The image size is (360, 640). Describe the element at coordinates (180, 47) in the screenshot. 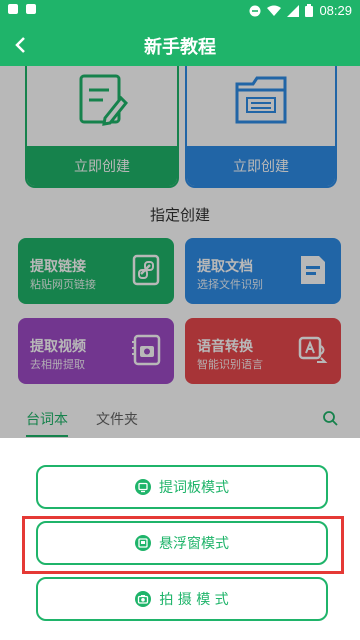

I see `page-title: 新手教程` at that location.